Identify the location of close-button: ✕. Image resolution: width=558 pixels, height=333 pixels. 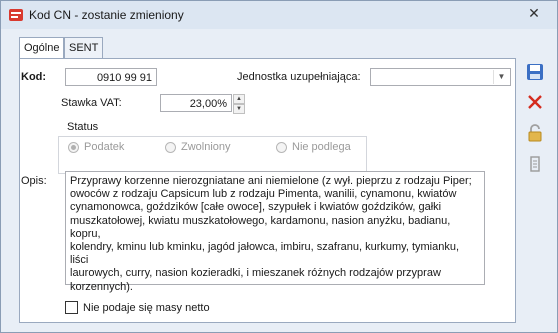
(534, 13).